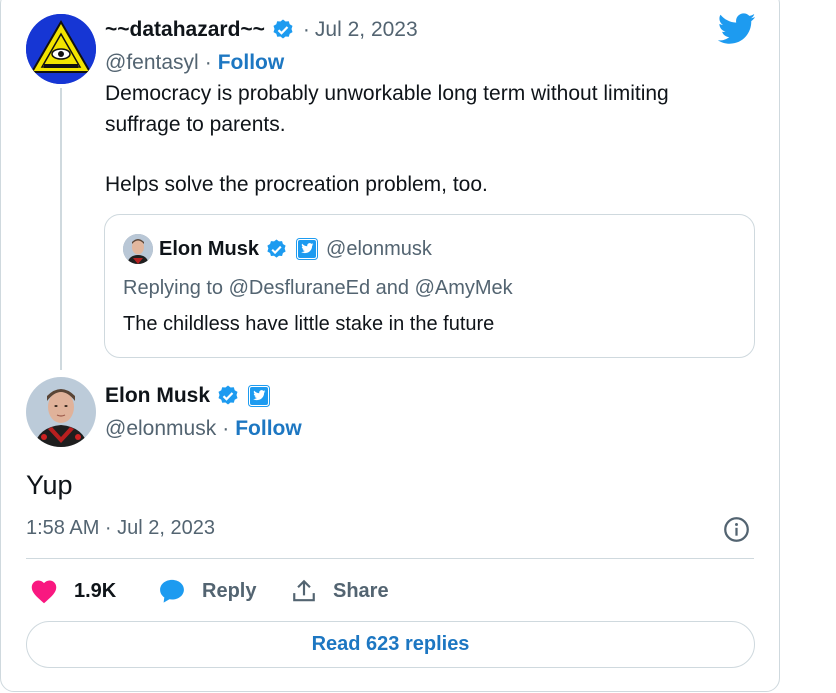 The height and width of the screenshot is (693, 836). I want to click on parent-tweet-subheader: @fentasyl · Follow, so click(194, 63).